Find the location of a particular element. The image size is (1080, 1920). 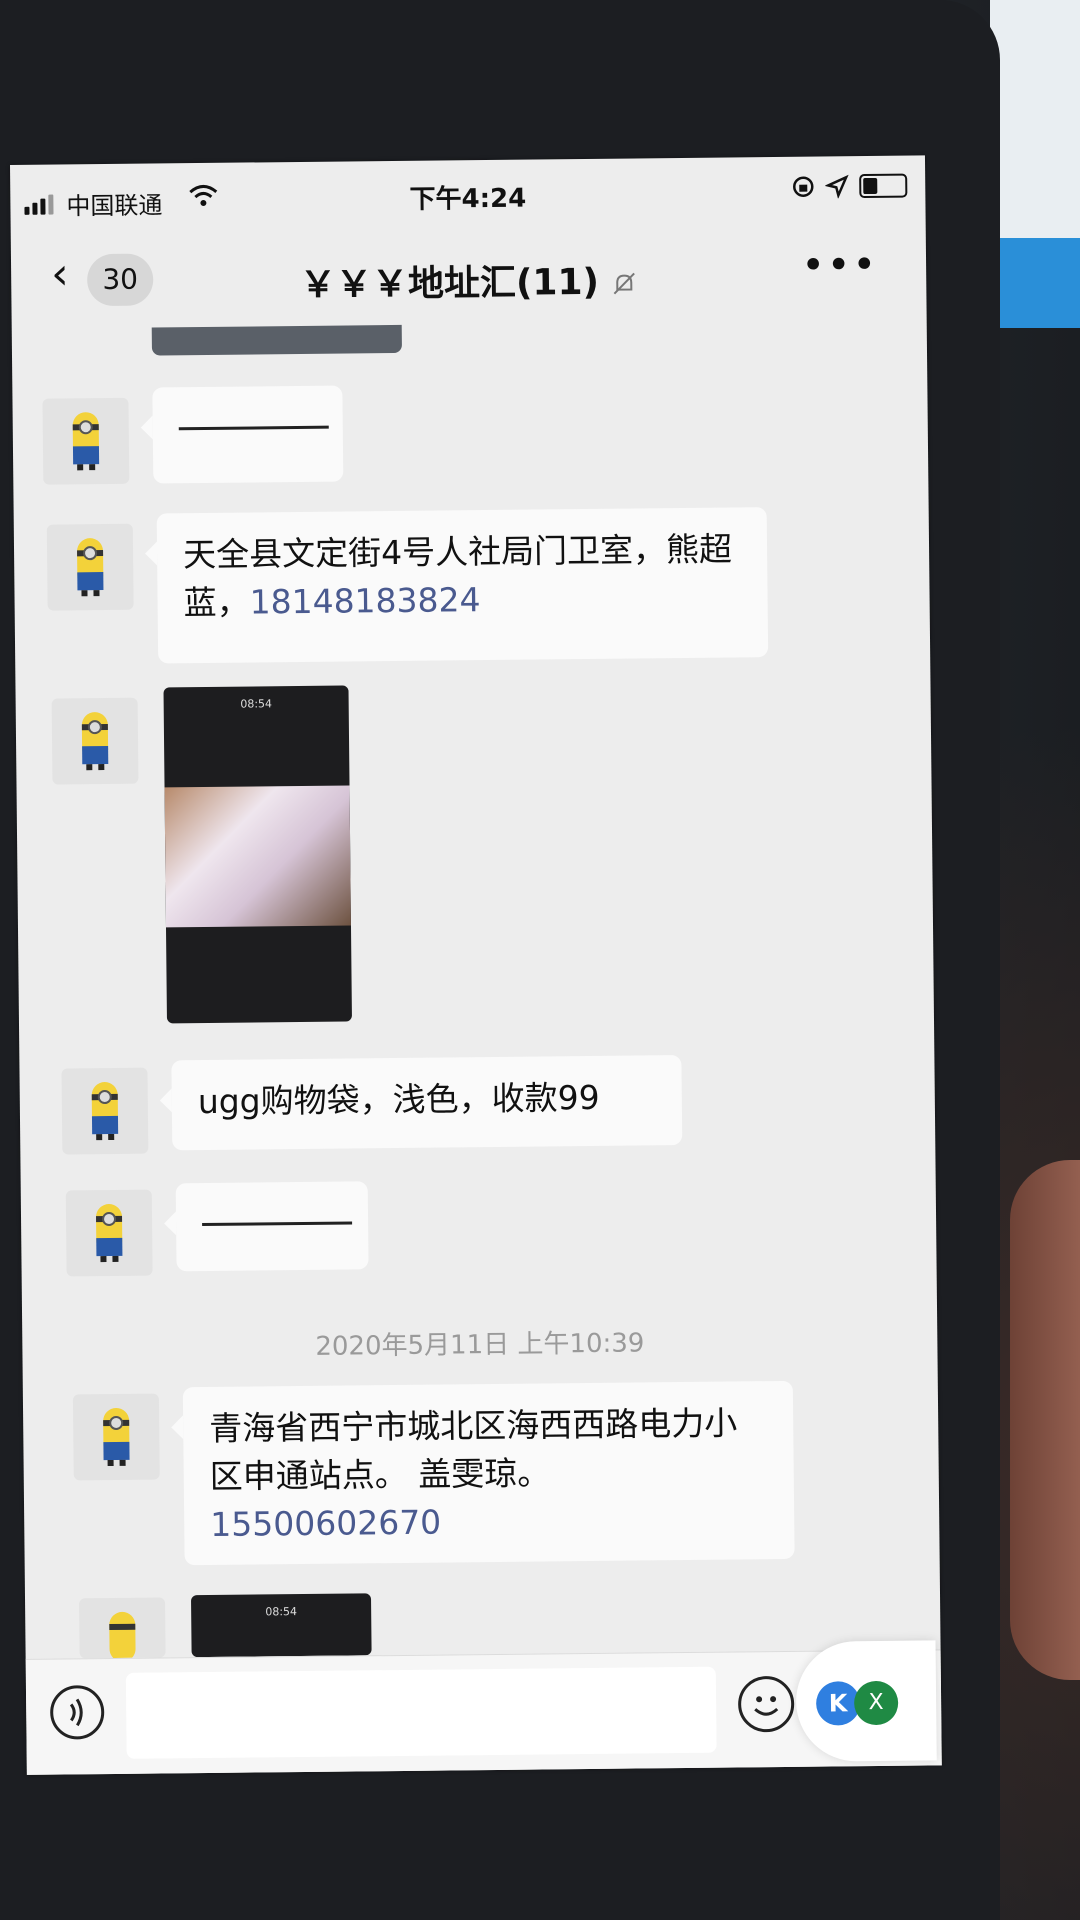

smiley-icon is located at coordinates (766, 1706).